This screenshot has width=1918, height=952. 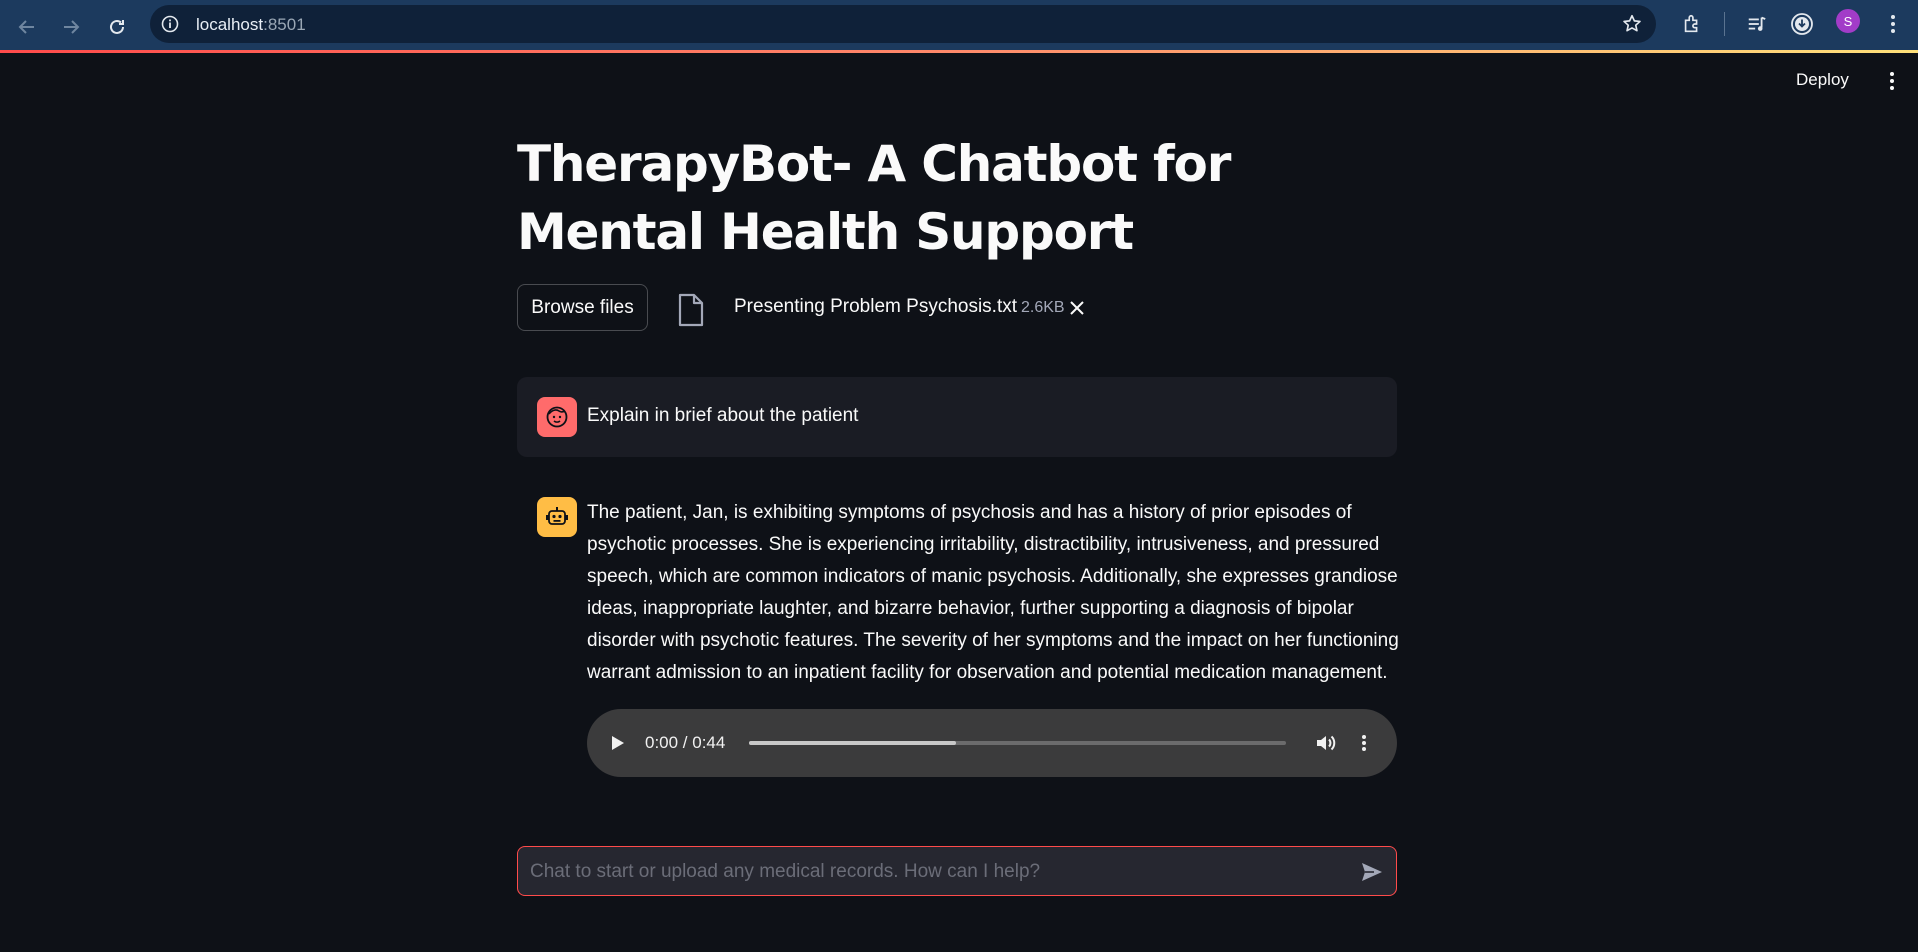 What do you see at coordinates (903, 24) in the screenshot?
I see `address-bar: localhost:8501` at bounding box center [903, 24].